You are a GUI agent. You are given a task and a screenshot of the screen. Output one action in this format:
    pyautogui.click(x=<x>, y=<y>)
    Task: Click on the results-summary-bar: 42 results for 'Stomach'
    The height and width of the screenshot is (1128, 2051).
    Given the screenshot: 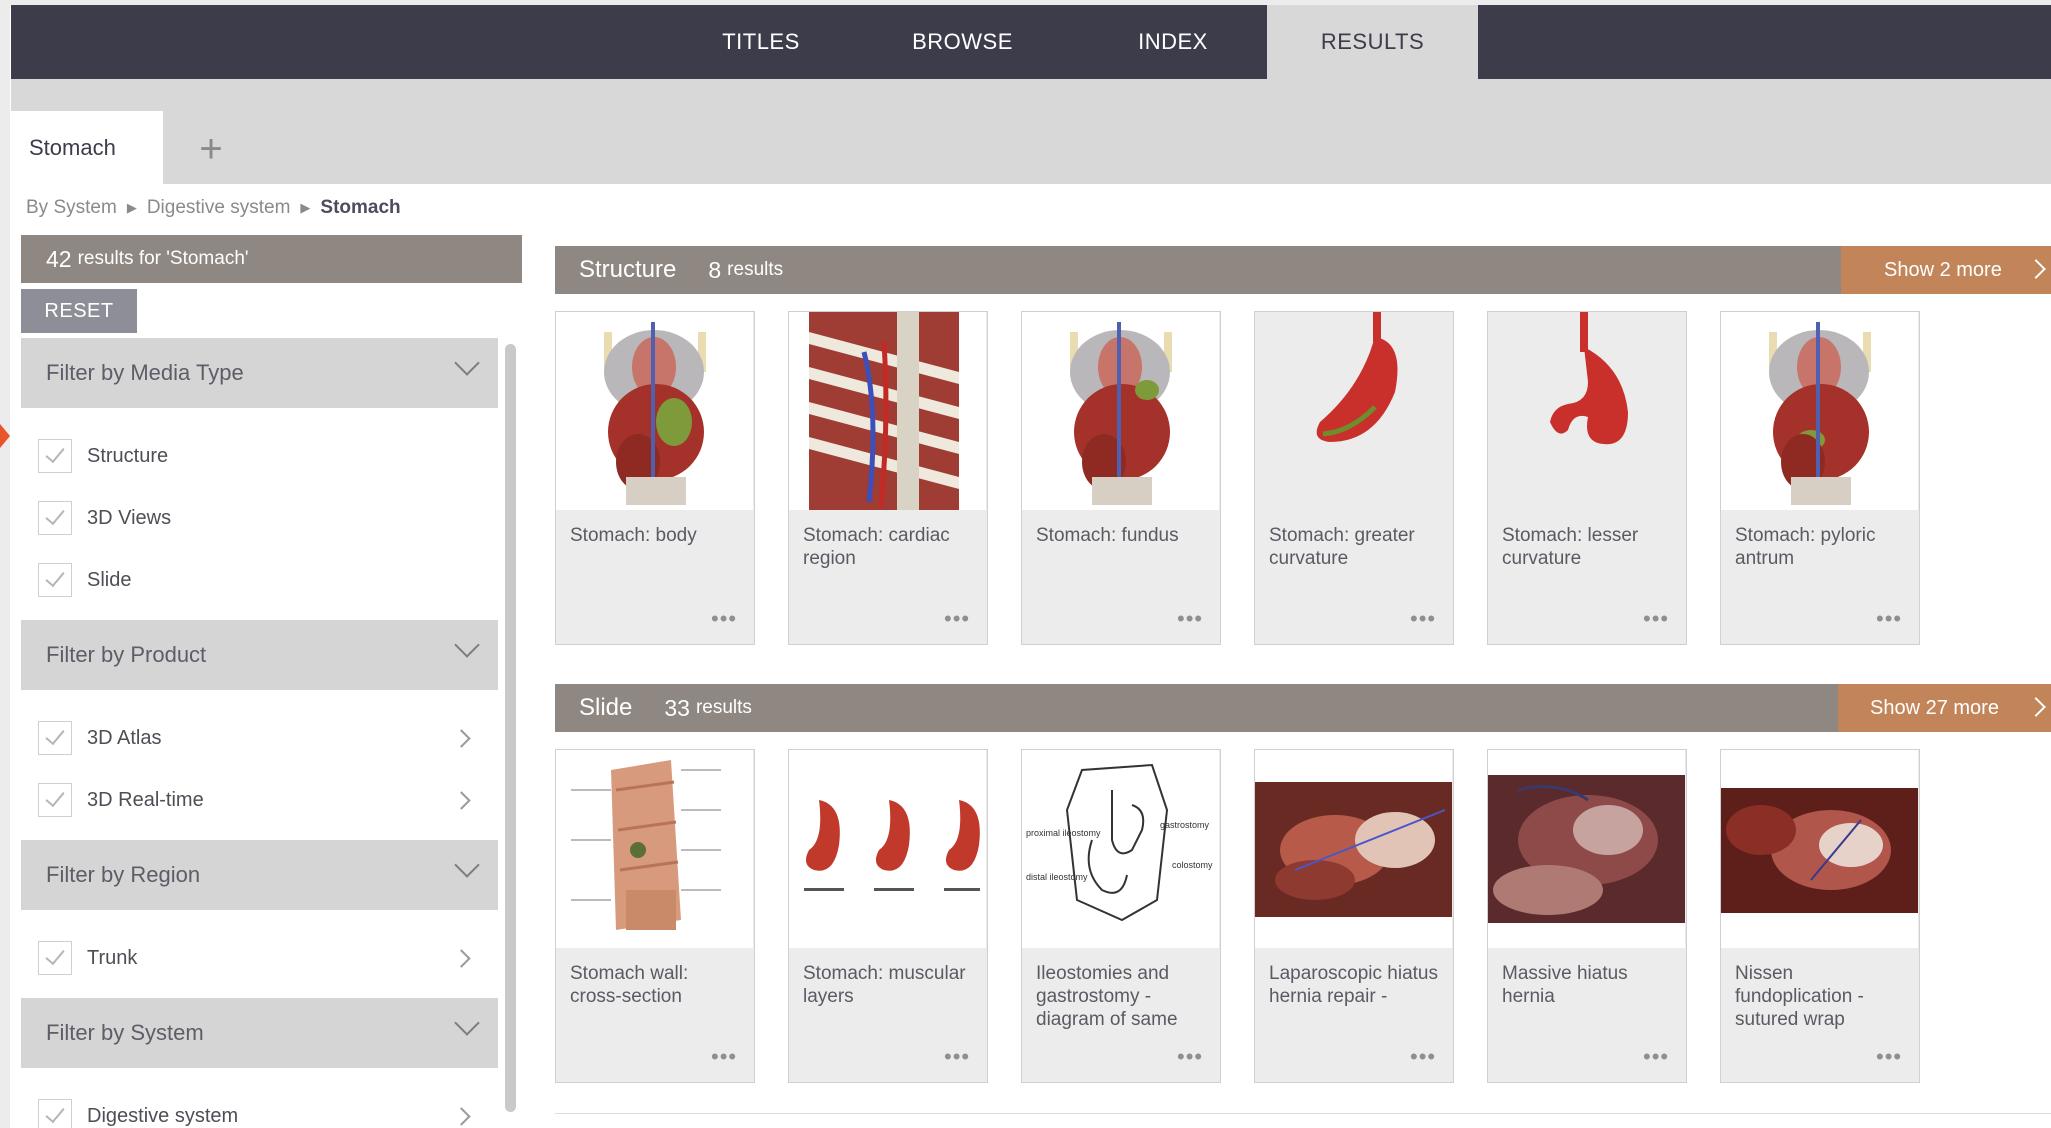 What is the action you would take?
    pyautogui.click(x=271, y=259)
    